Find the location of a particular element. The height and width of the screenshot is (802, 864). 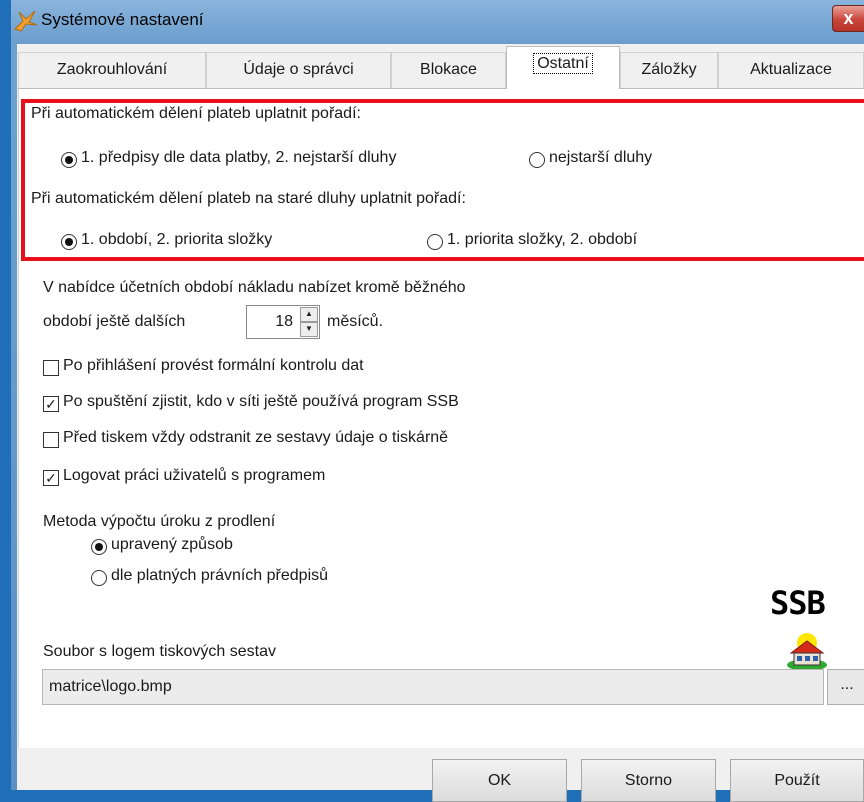

periods-text-prefix: období ještě dalších is located at coordinates (114, 321).